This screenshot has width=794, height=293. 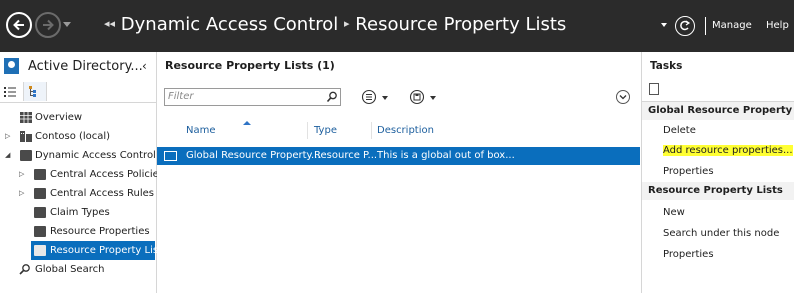 I want to click on tree-label: Overview, so click(x=59, y=117).